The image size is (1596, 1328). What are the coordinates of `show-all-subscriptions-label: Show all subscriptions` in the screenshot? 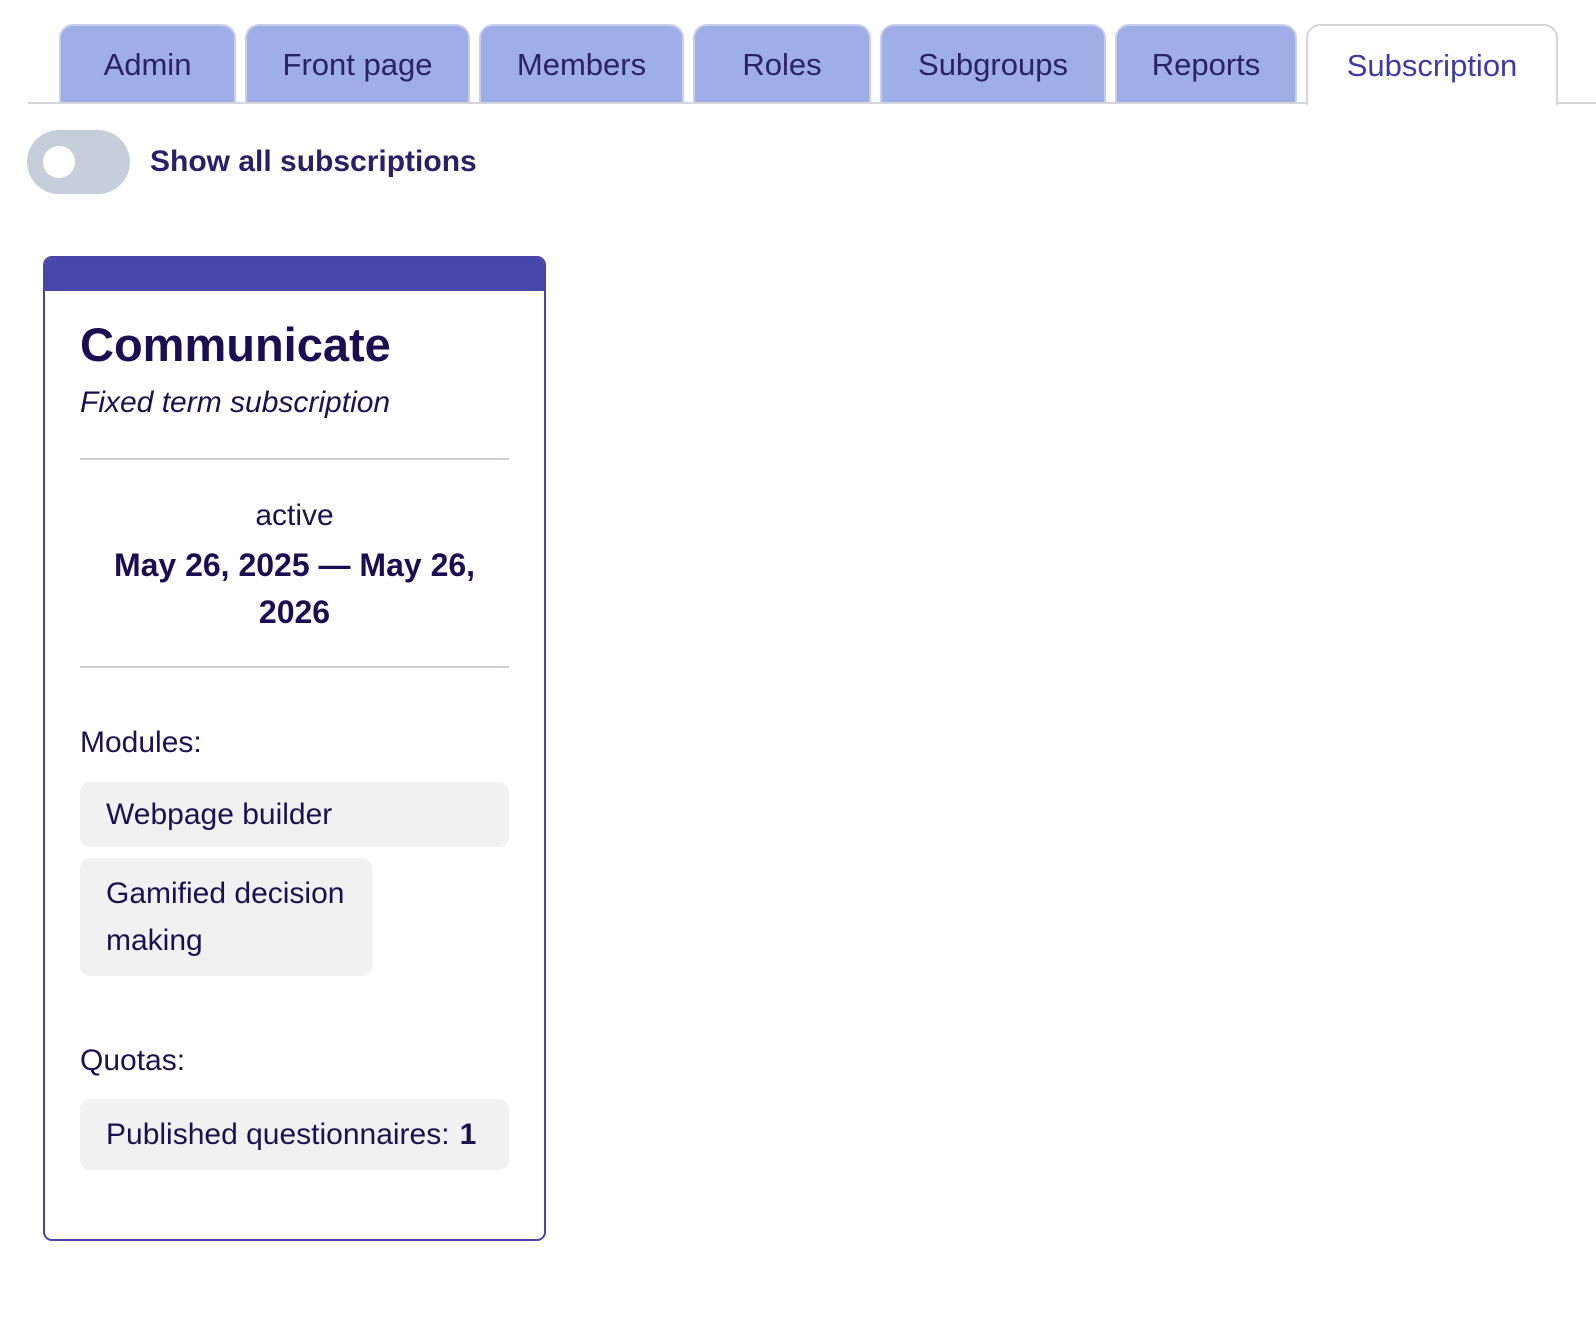 It's located at (313, 162).